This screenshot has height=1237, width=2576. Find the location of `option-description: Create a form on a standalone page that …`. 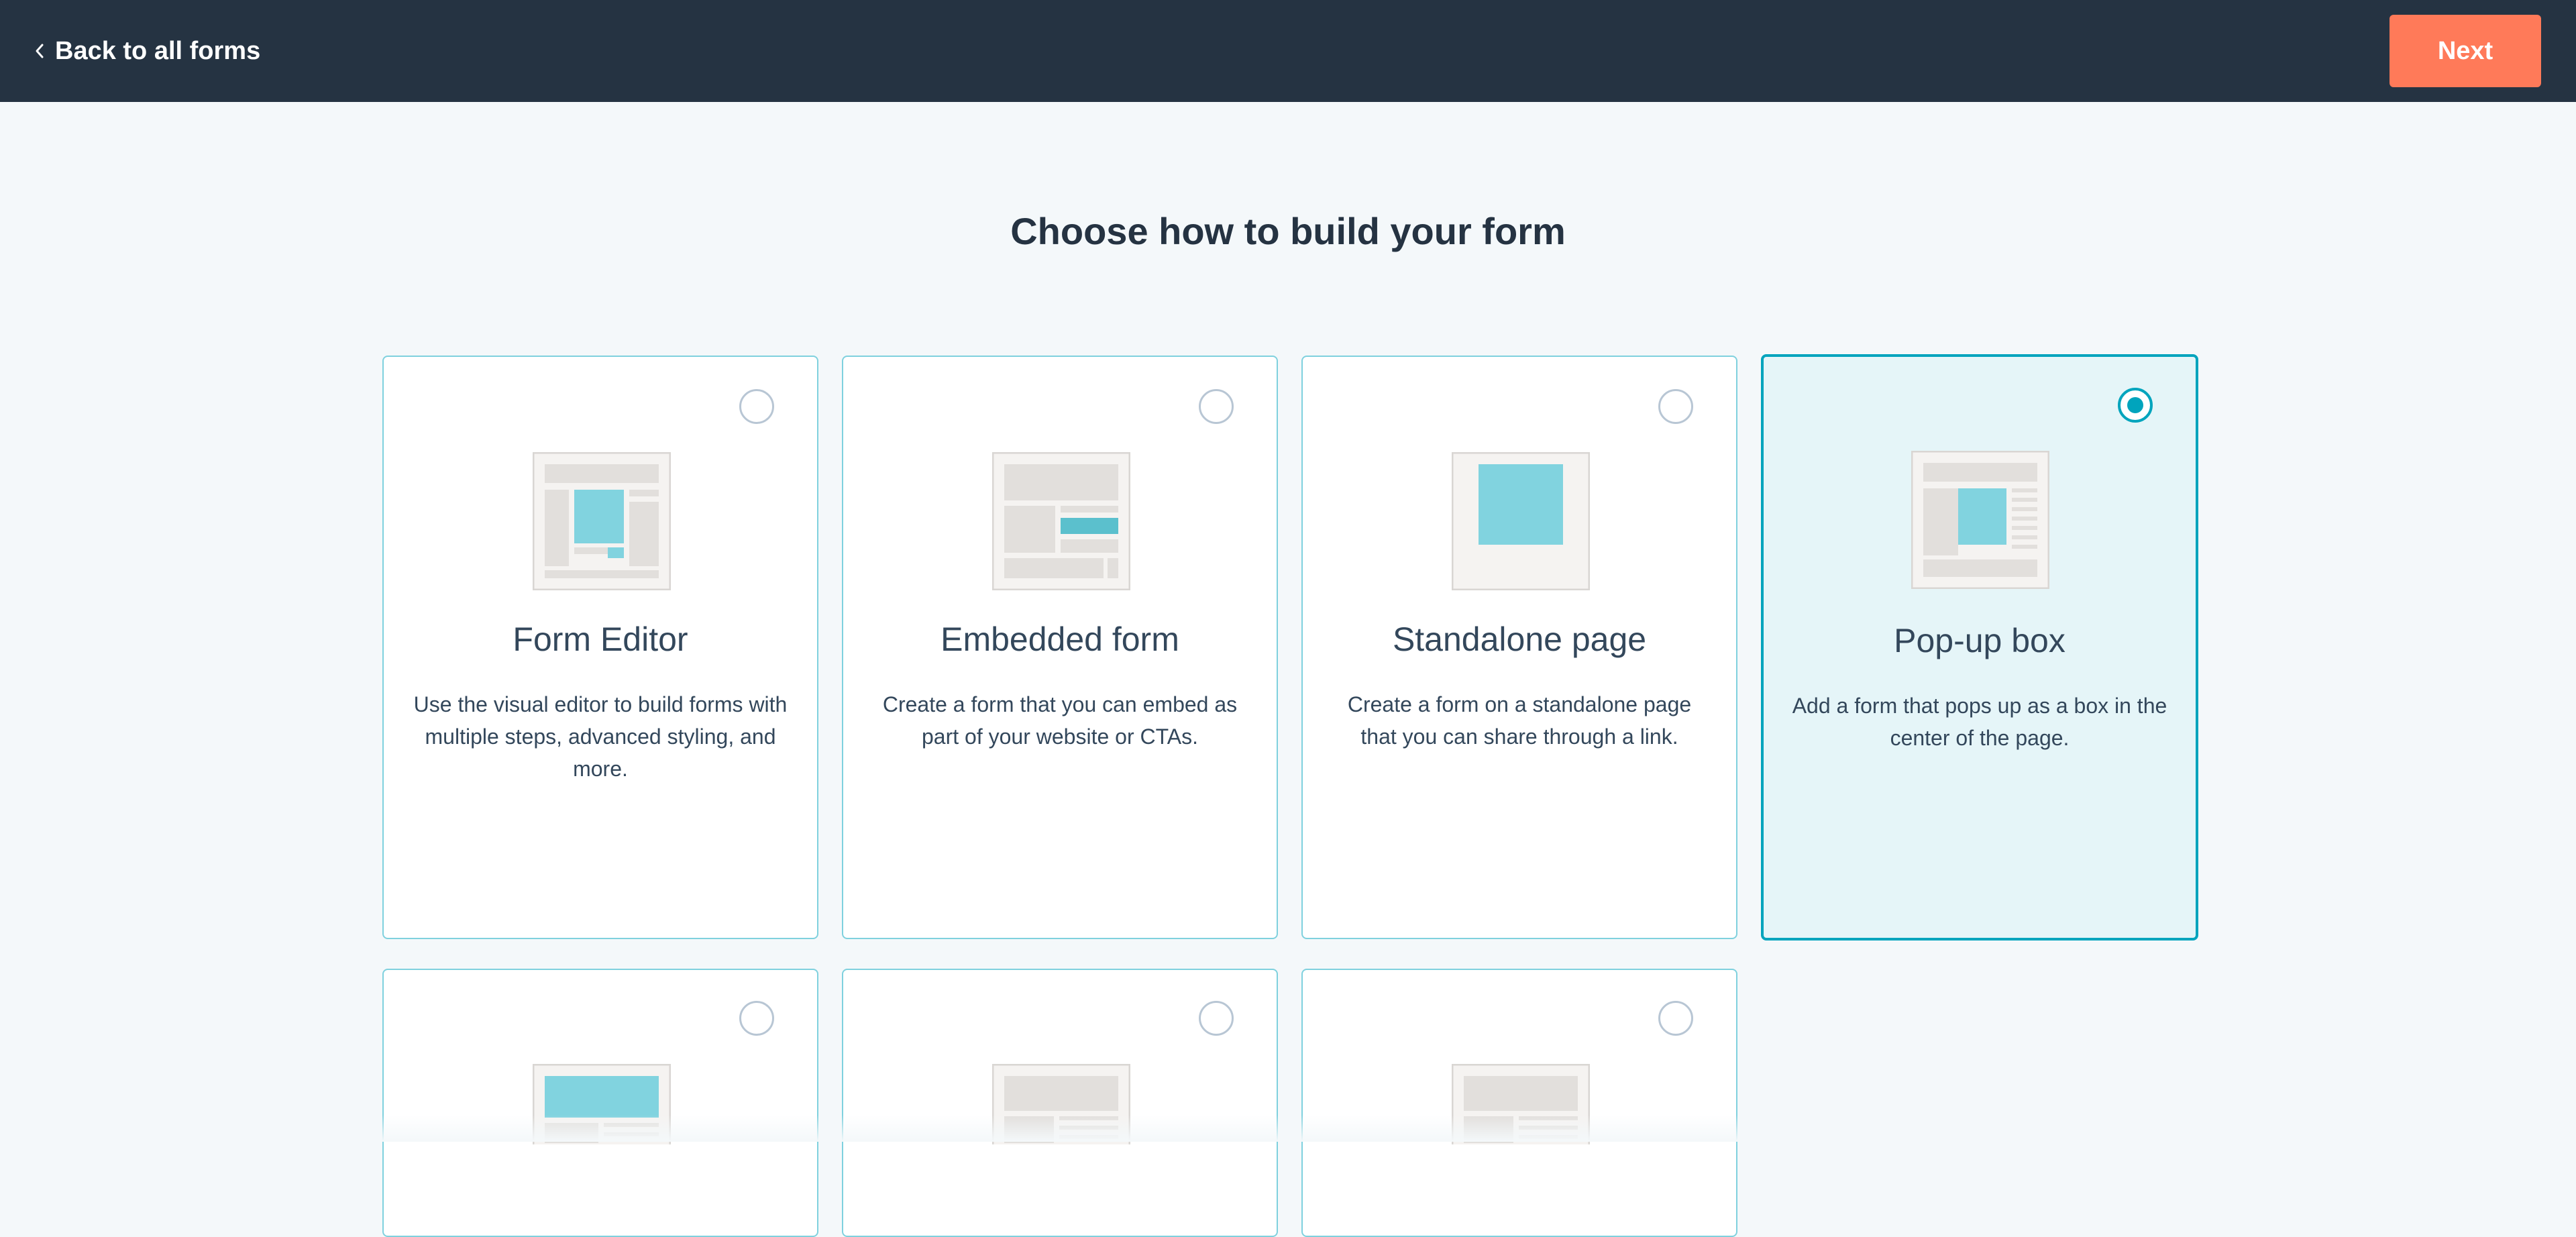

option-description: Create a form on a standalone page that … is located at coordinates (1519, 720).